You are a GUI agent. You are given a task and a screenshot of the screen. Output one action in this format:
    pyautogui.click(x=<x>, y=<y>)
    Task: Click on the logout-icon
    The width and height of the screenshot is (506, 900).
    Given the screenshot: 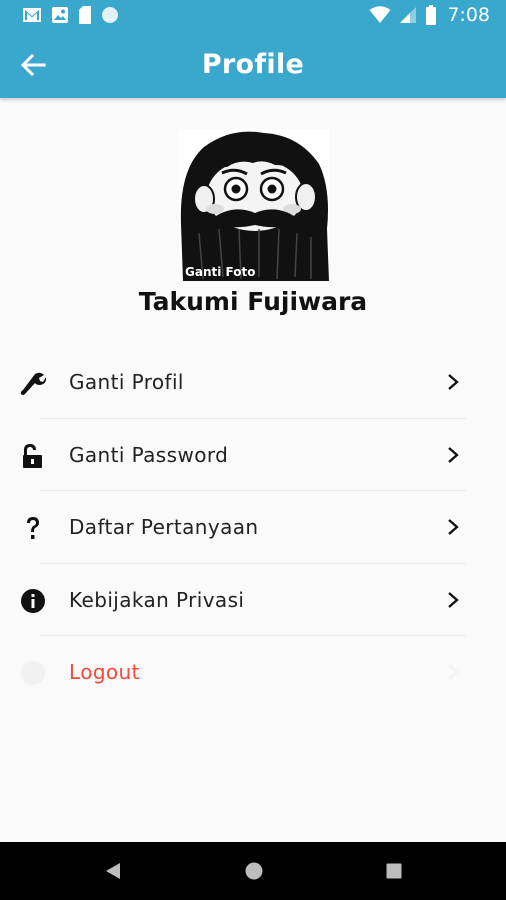 What is the action you would take?
    pyautogui.click(x=33, y=673)
    